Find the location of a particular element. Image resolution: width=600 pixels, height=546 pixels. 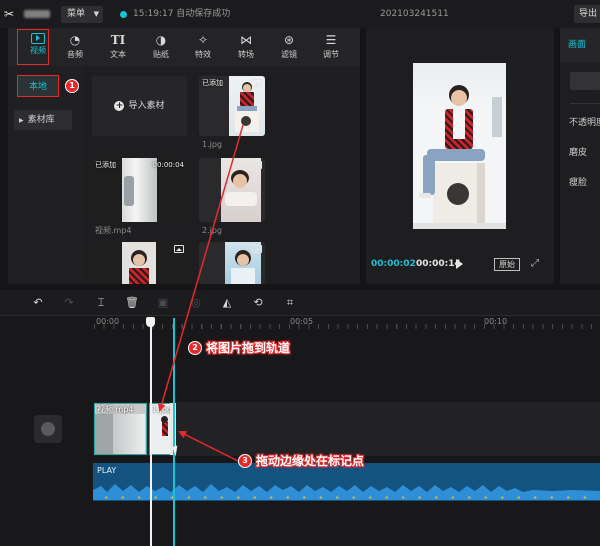

tab-adjust: ☰ 调节 is located at coordinates (331, 47).